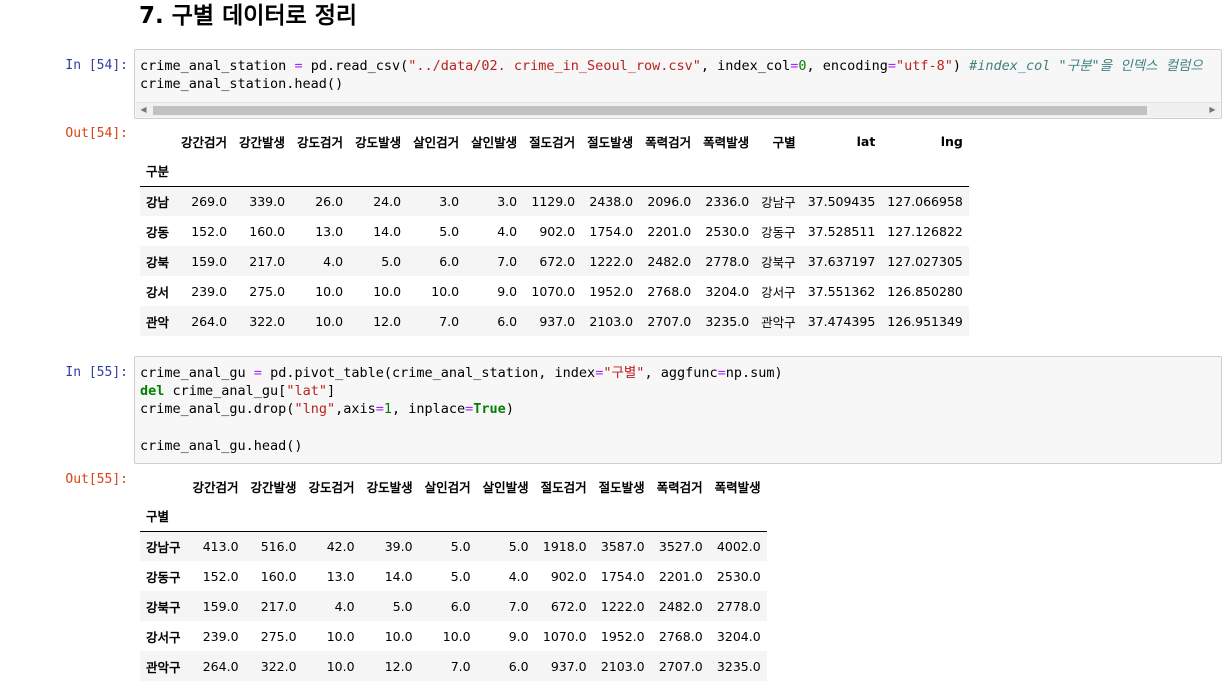 Image resolution: width=1231 pixels, height=688 pixels. I want to click on scroll-right-icon: ▶, so click(1212, 110).